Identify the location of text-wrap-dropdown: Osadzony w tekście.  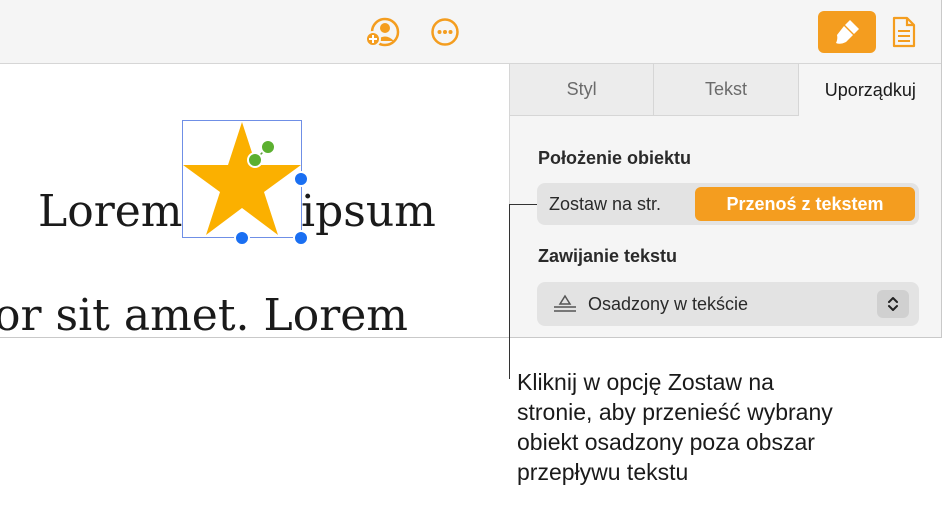
(728, 304).